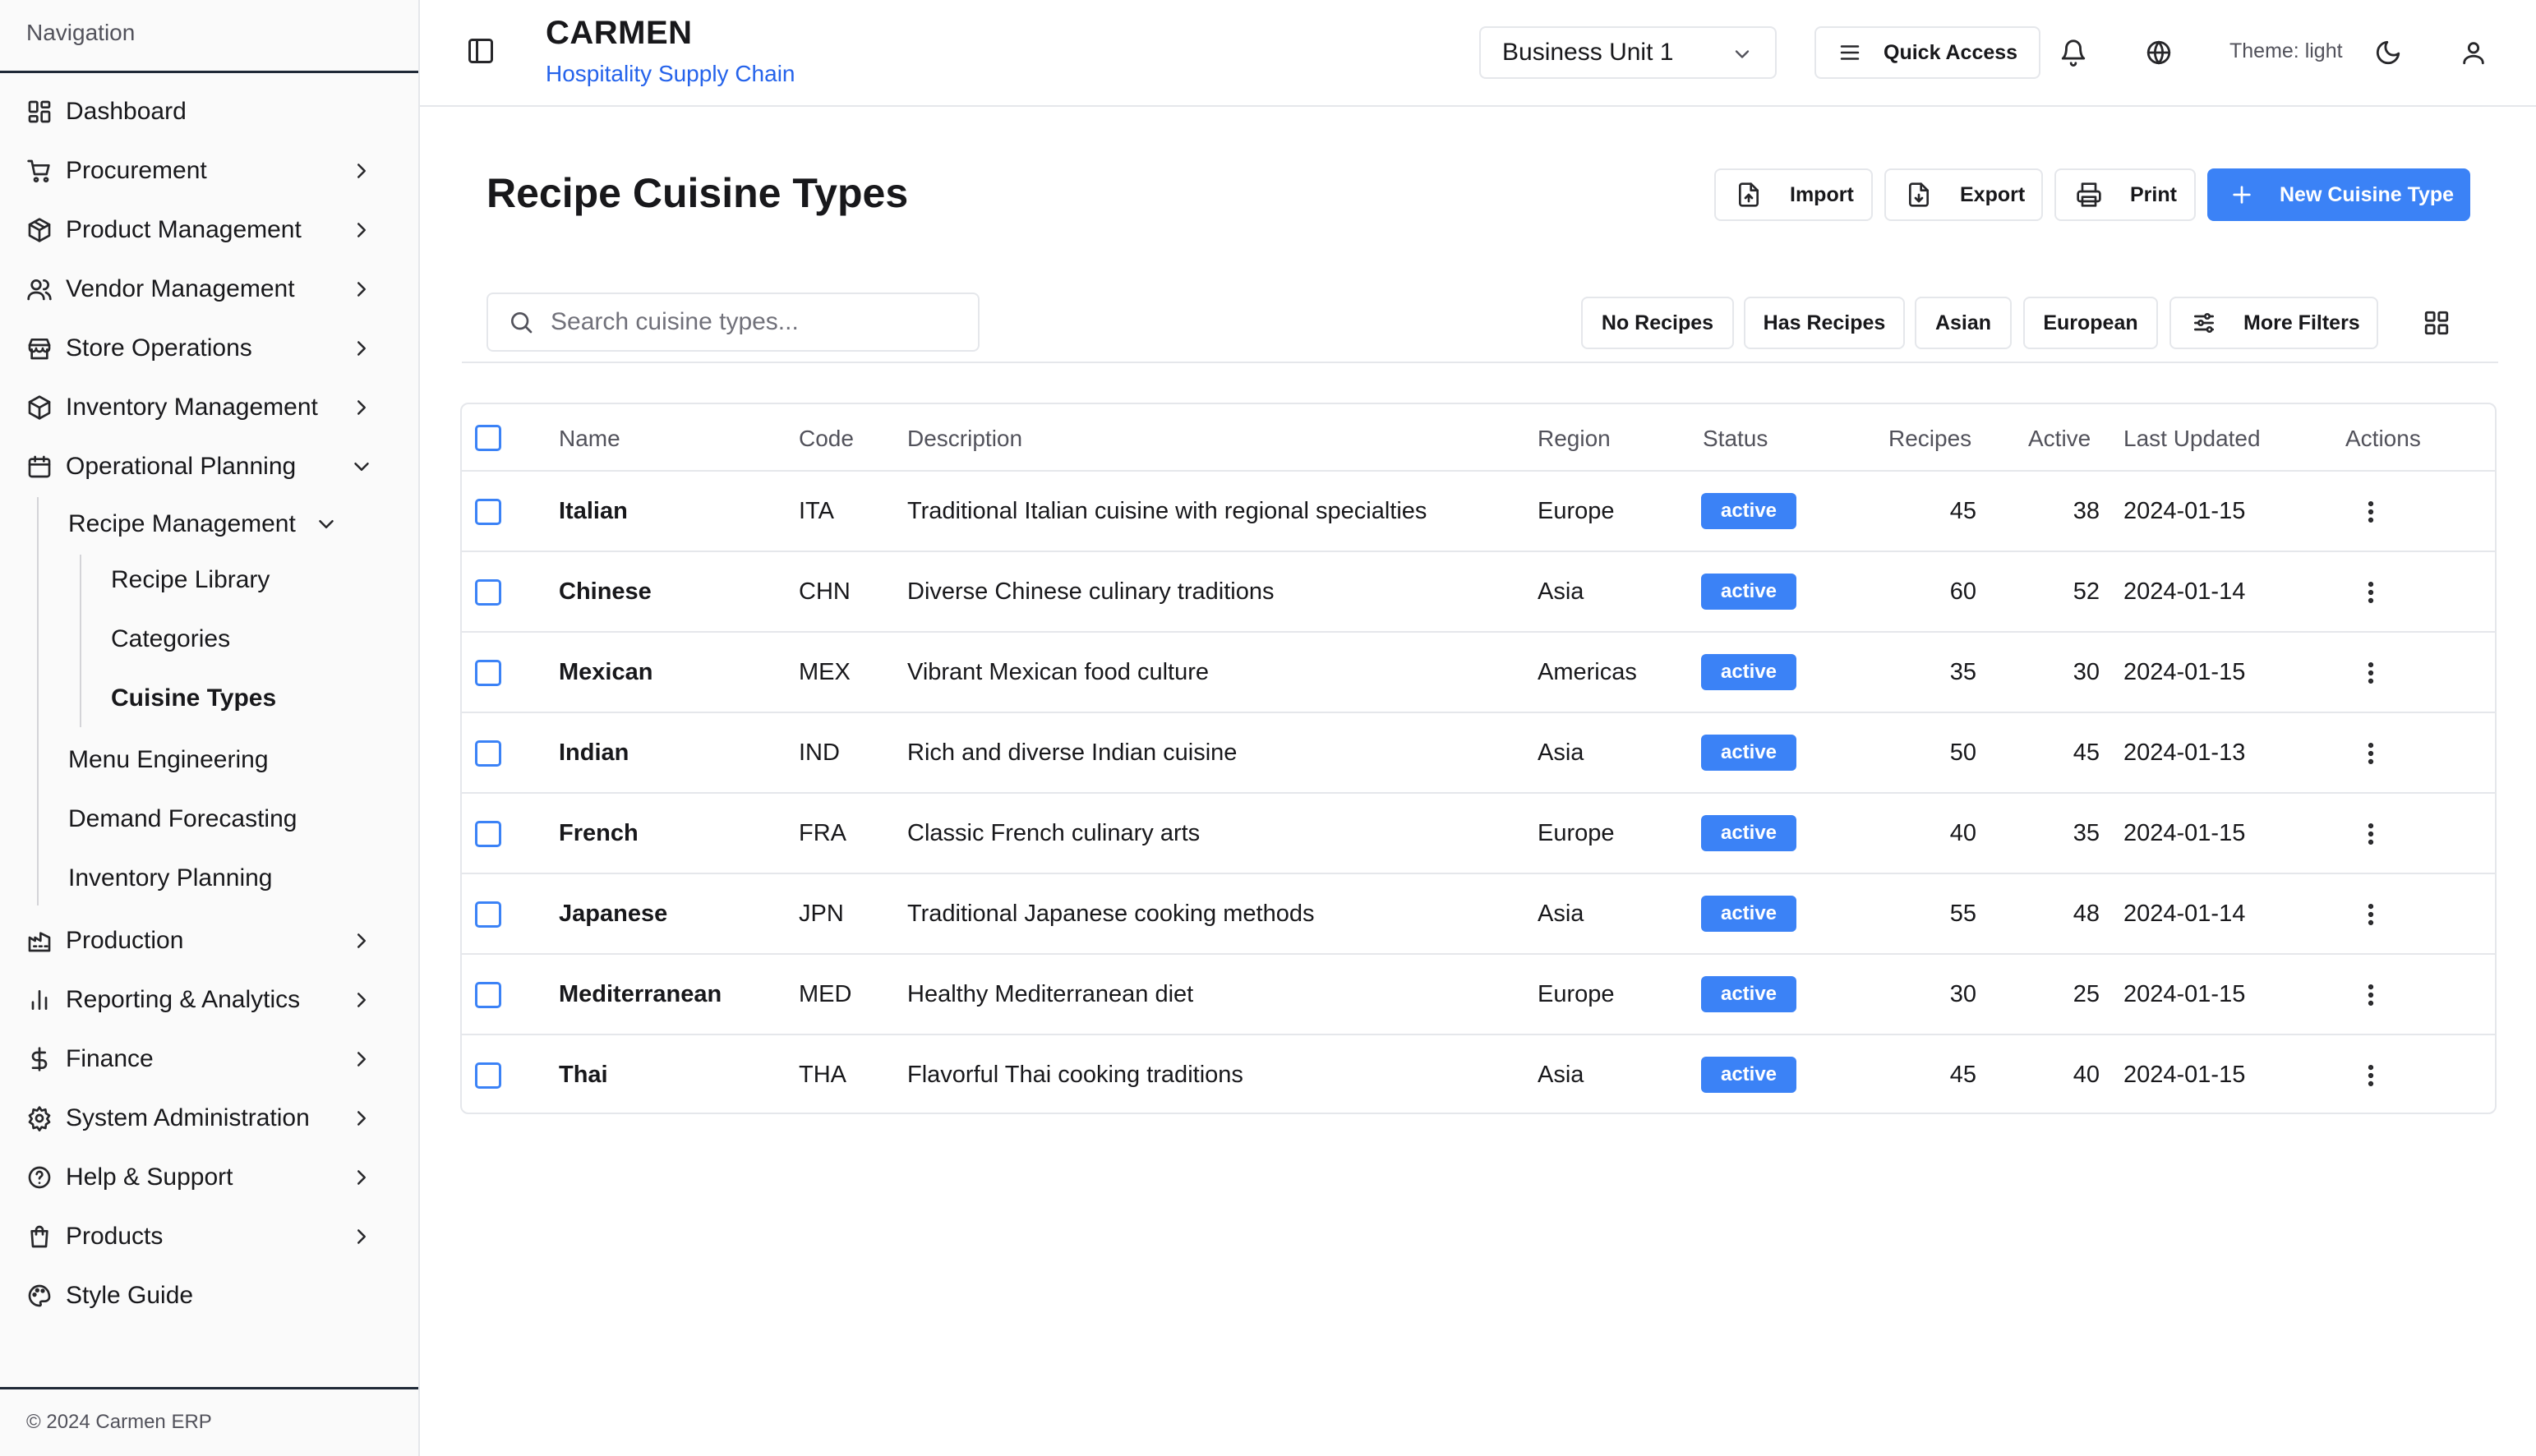  Describe the element at coordinates (39, 1000) in the screenshot. I see `bar-chart-icon` at that location.